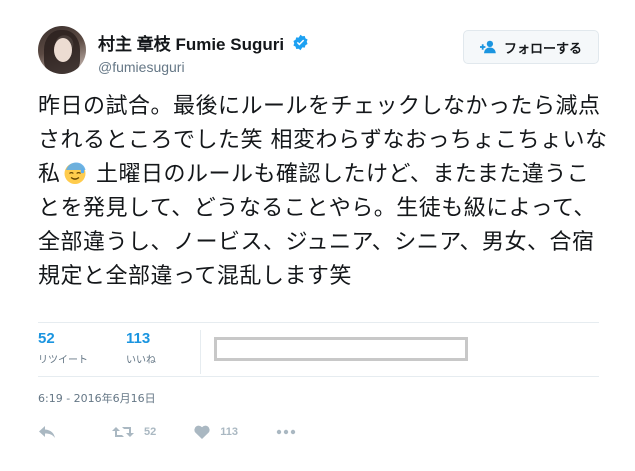 Image resolution: width=635 pixels, height=471 pixels. Describe the element at coordinates (62, 50) in the screenshot. I see `avatar` at that location.